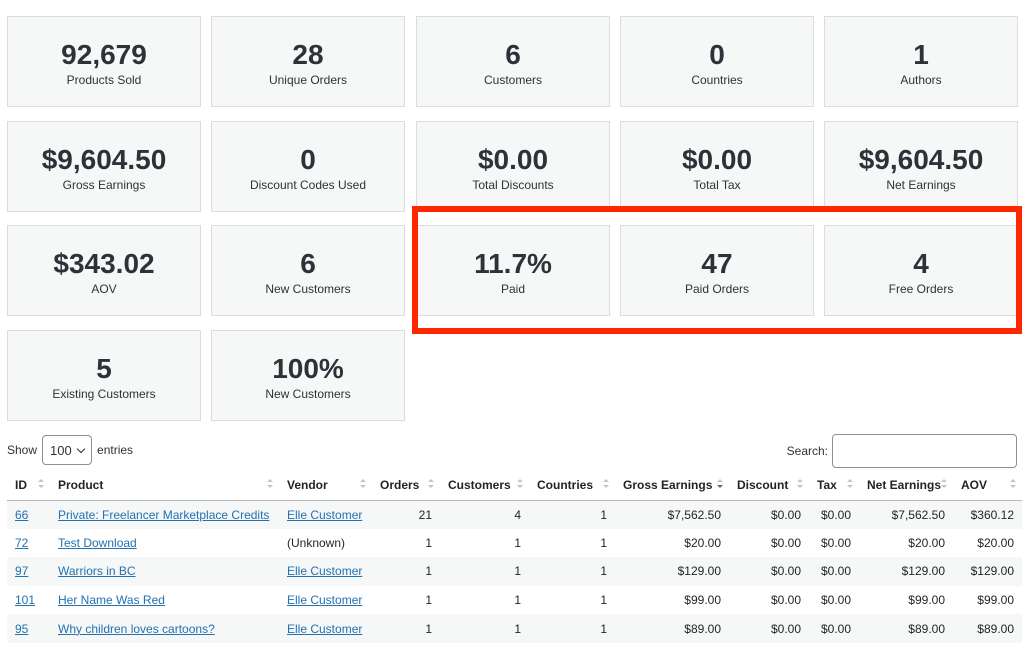 The image size is (1024, 656). What do you see at coordinates (987, 485) in the screenshot?
I see `column-header-aov: AOV` at bounding box center [987, 485].